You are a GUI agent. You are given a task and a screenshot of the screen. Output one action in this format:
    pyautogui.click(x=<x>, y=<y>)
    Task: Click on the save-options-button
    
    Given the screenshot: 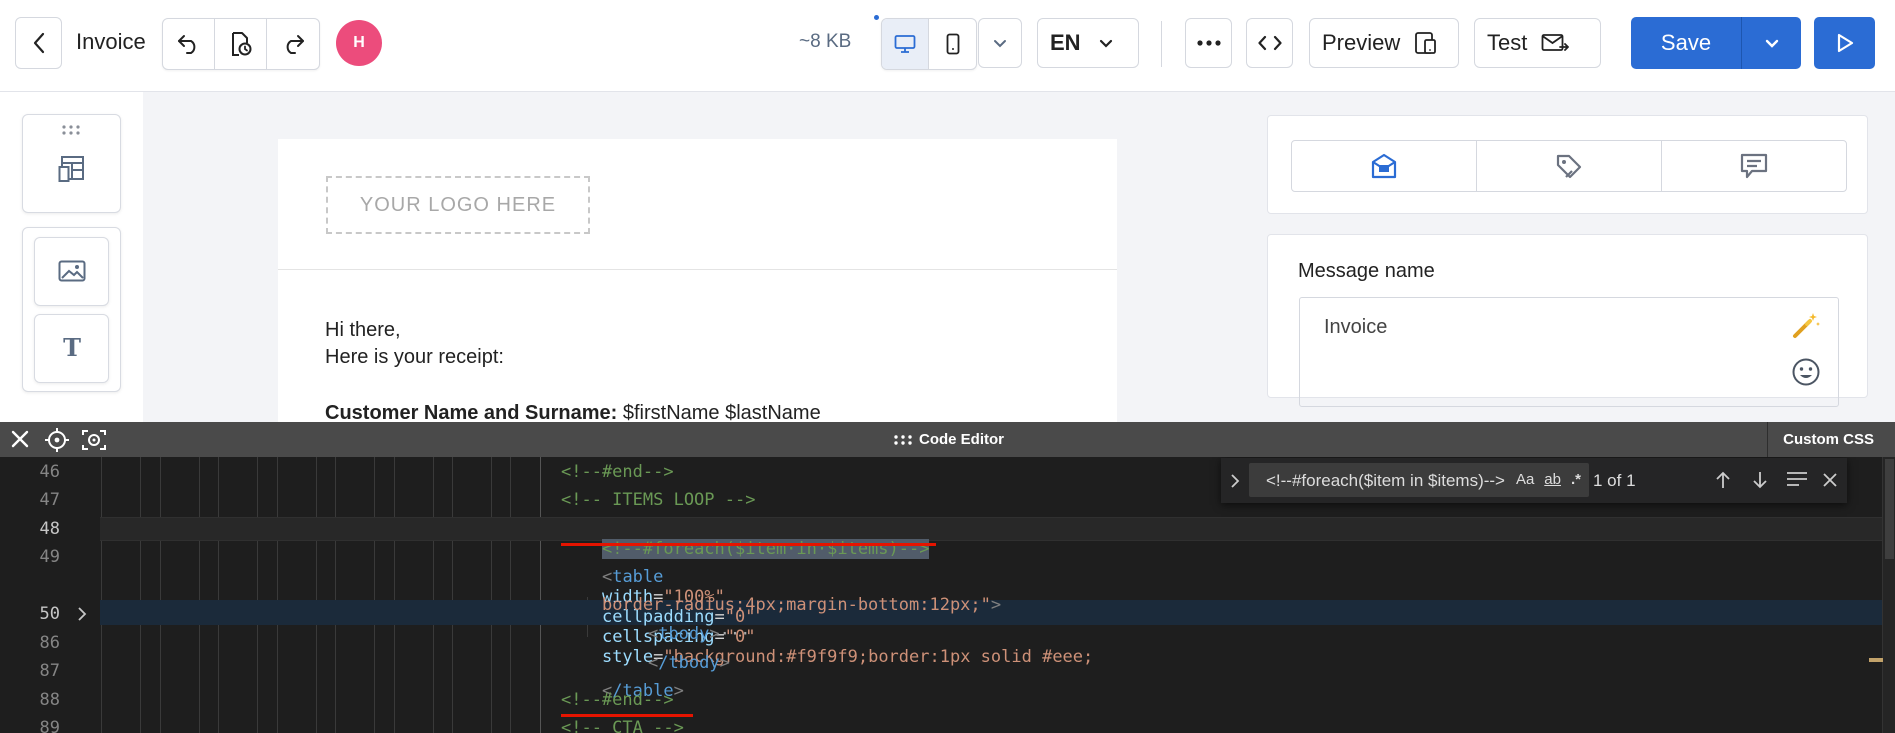 What is the action you would take?
    pyautogui.click(x=1771, y=43)
    